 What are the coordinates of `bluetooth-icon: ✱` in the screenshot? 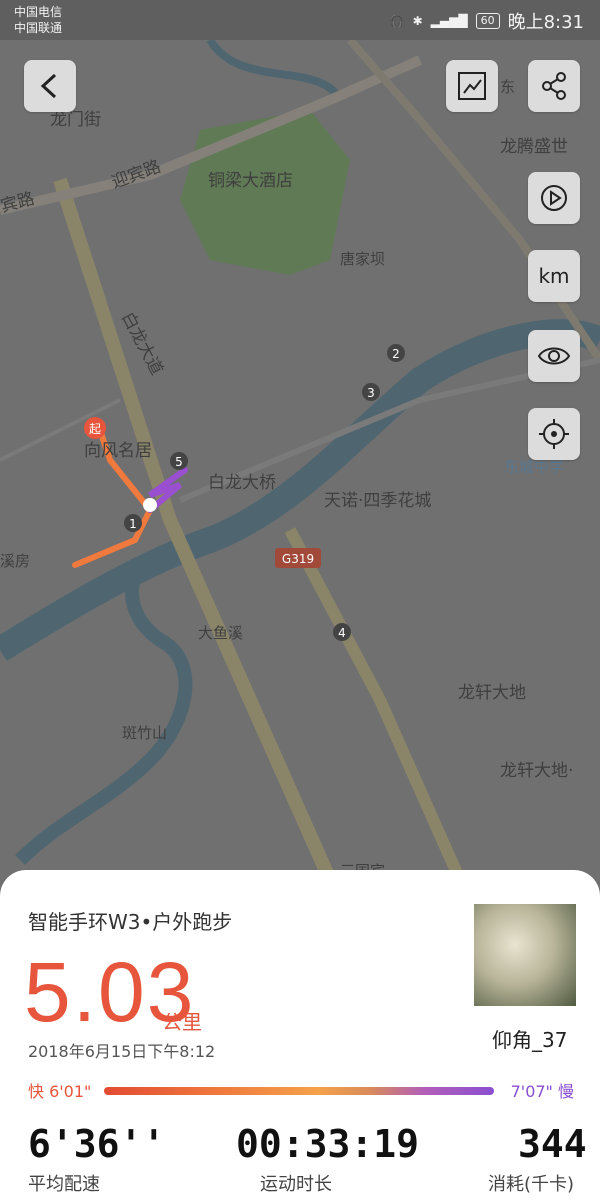 It's located at (417, 21).